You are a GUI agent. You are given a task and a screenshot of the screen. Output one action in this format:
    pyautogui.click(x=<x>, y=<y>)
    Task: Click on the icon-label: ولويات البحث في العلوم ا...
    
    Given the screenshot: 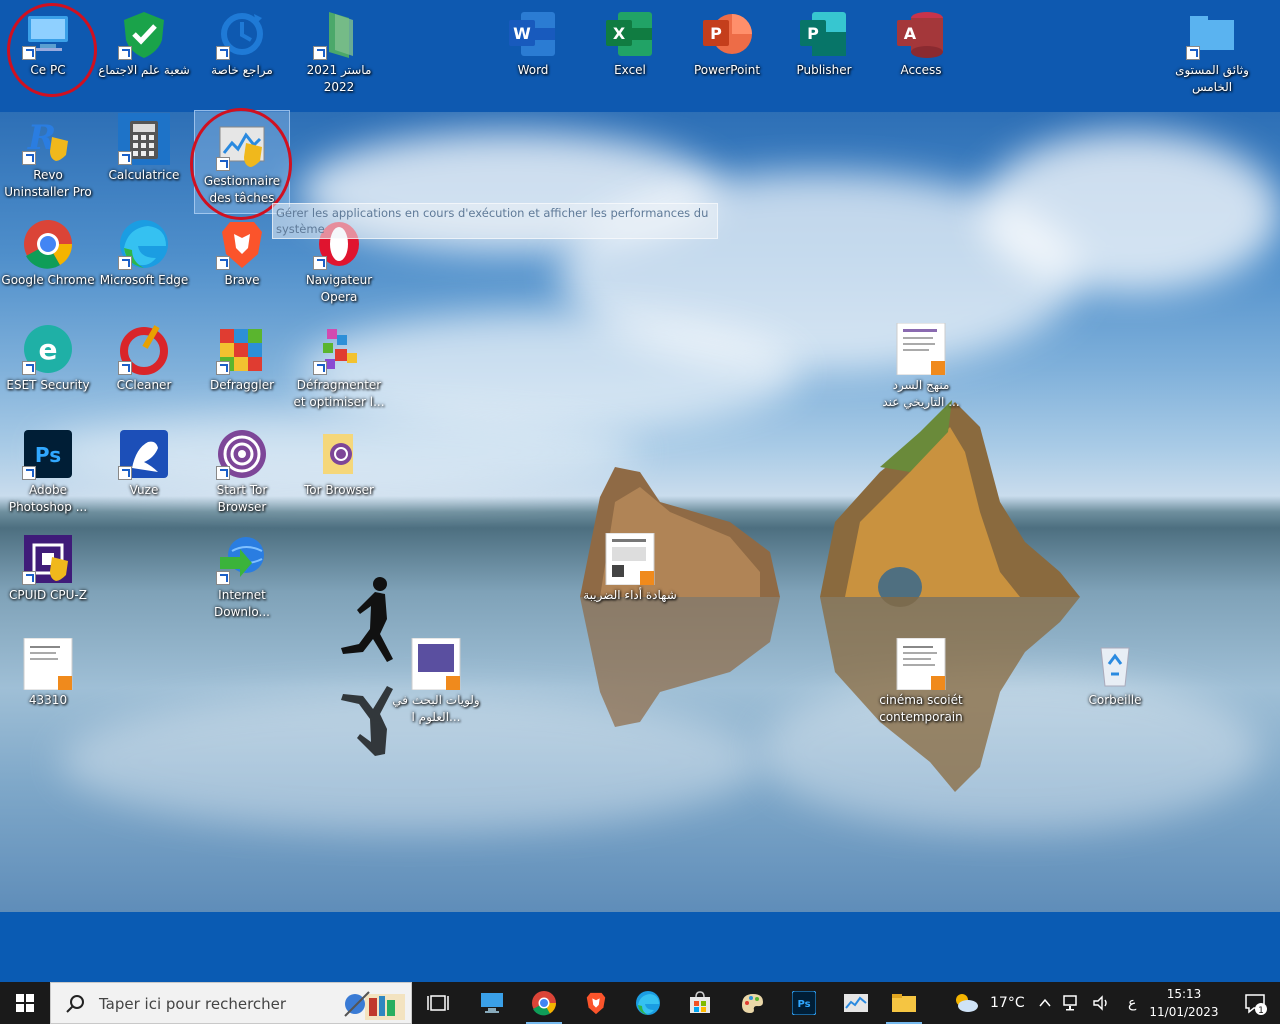 What is the action you would take?
    pyautogui.click(x=436, y=708)
    